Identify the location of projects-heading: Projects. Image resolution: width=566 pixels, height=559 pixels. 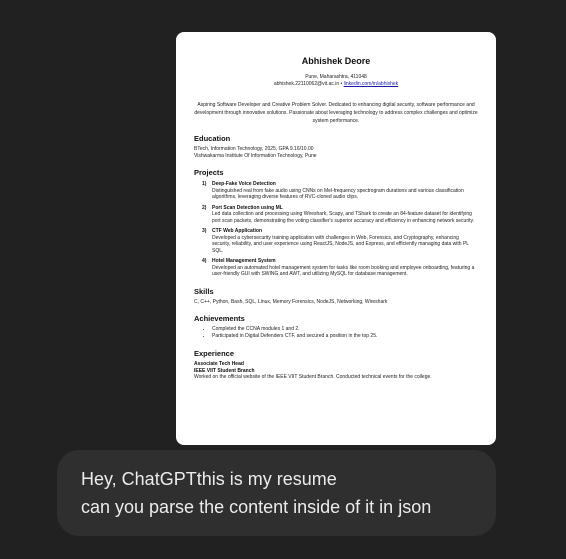
(209, 172).